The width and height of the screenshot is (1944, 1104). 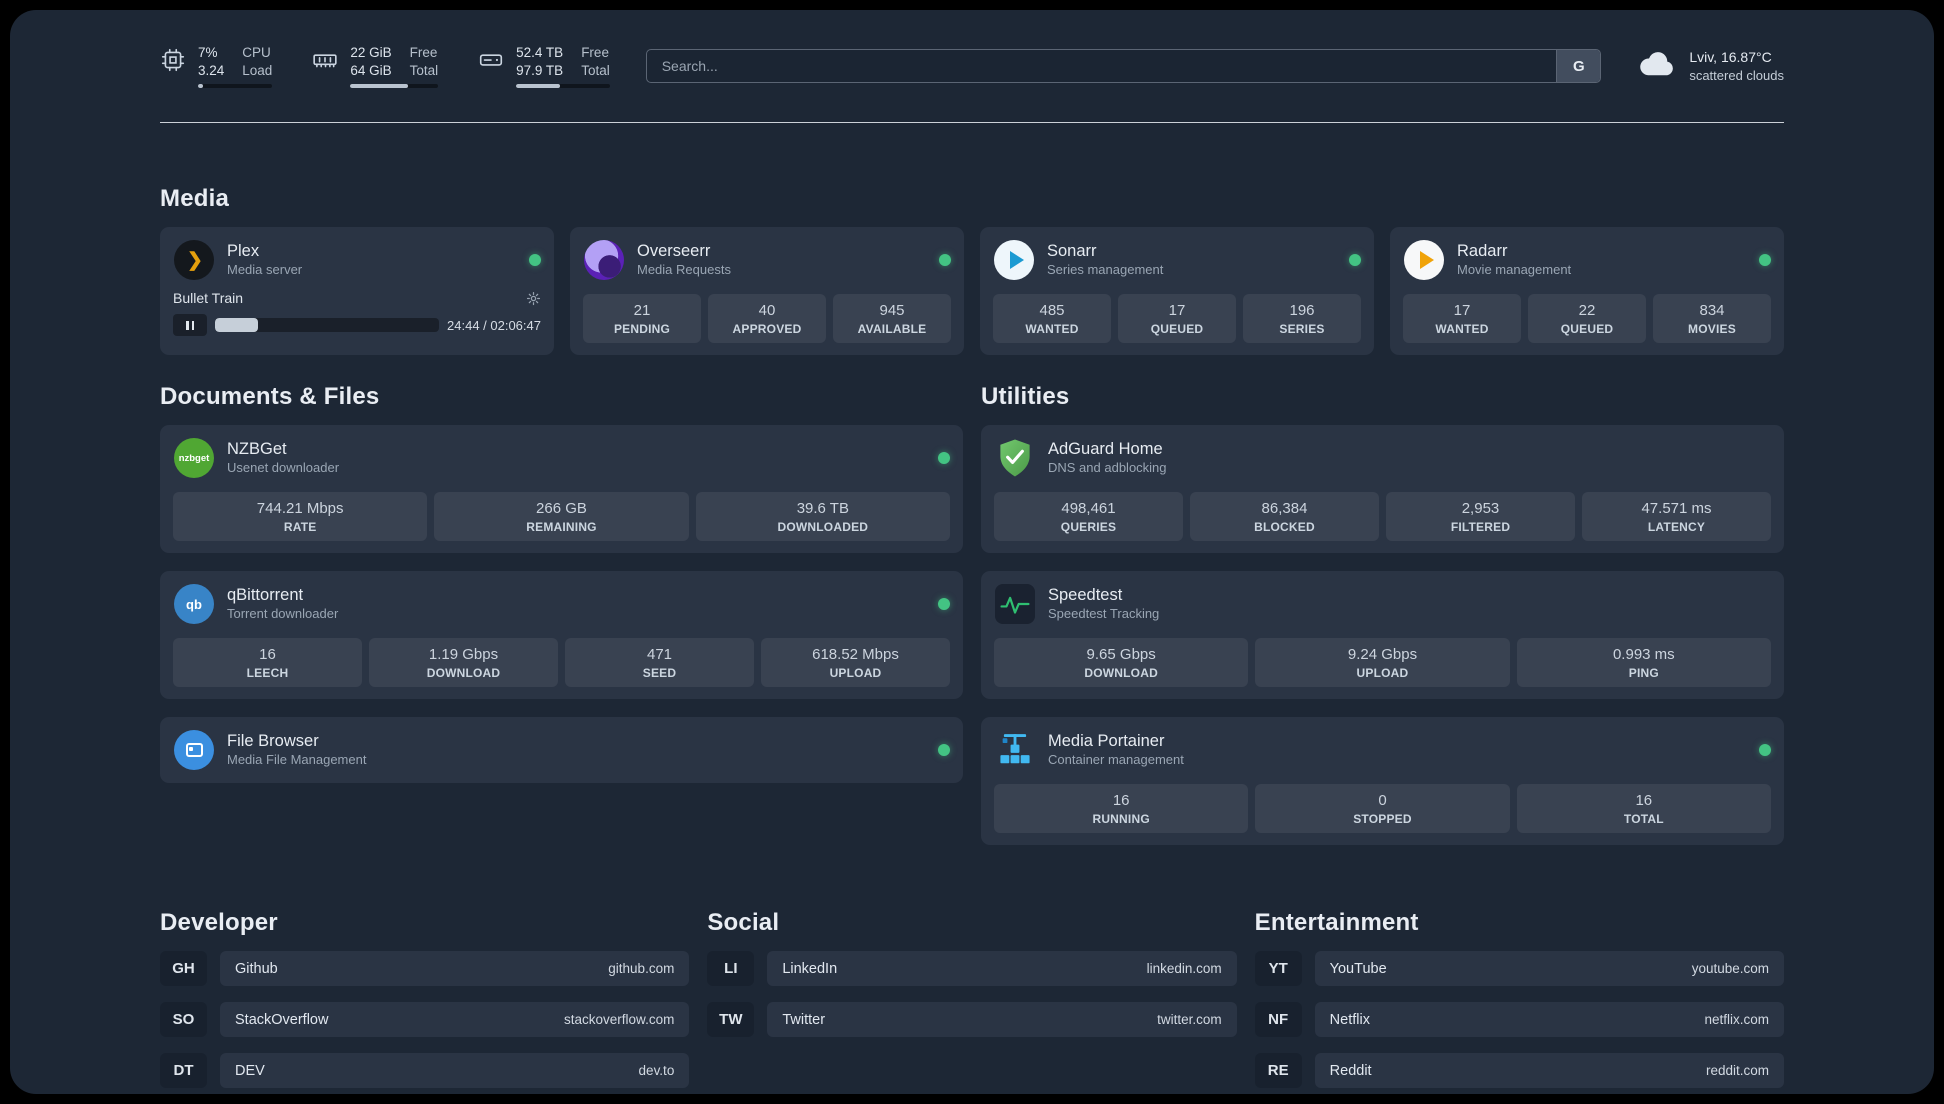 I want to click on service-subtitle: Speedtest Tracking, so click(x=1104, y=613).